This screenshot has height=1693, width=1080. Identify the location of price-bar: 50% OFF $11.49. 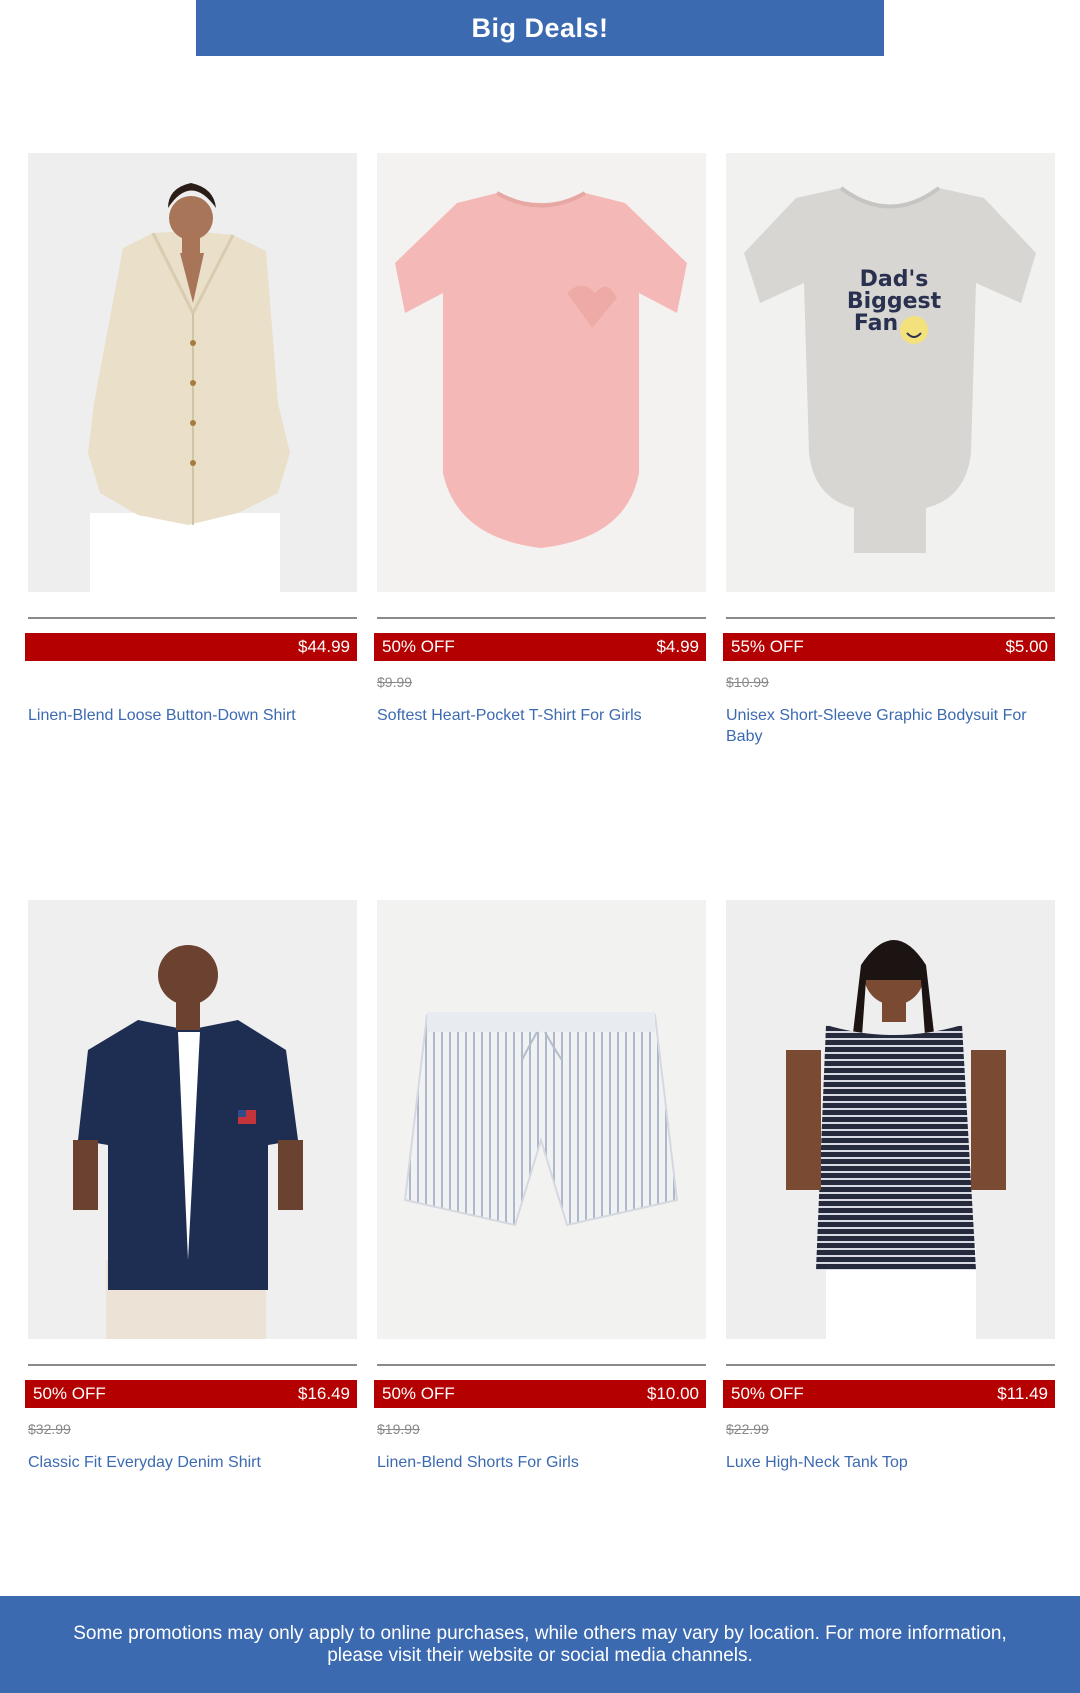
(889, 1394).